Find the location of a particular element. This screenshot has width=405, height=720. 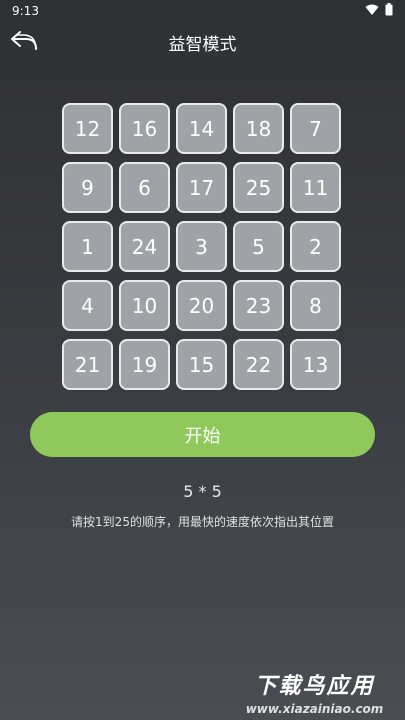

start-button: 开始 is located at coordinates (202, 434).